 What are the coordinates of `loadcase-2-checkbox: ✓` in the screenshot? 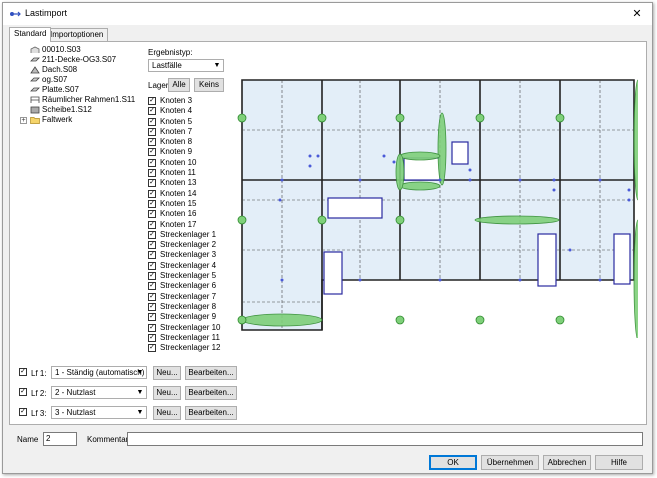 It's located at (23, 392).